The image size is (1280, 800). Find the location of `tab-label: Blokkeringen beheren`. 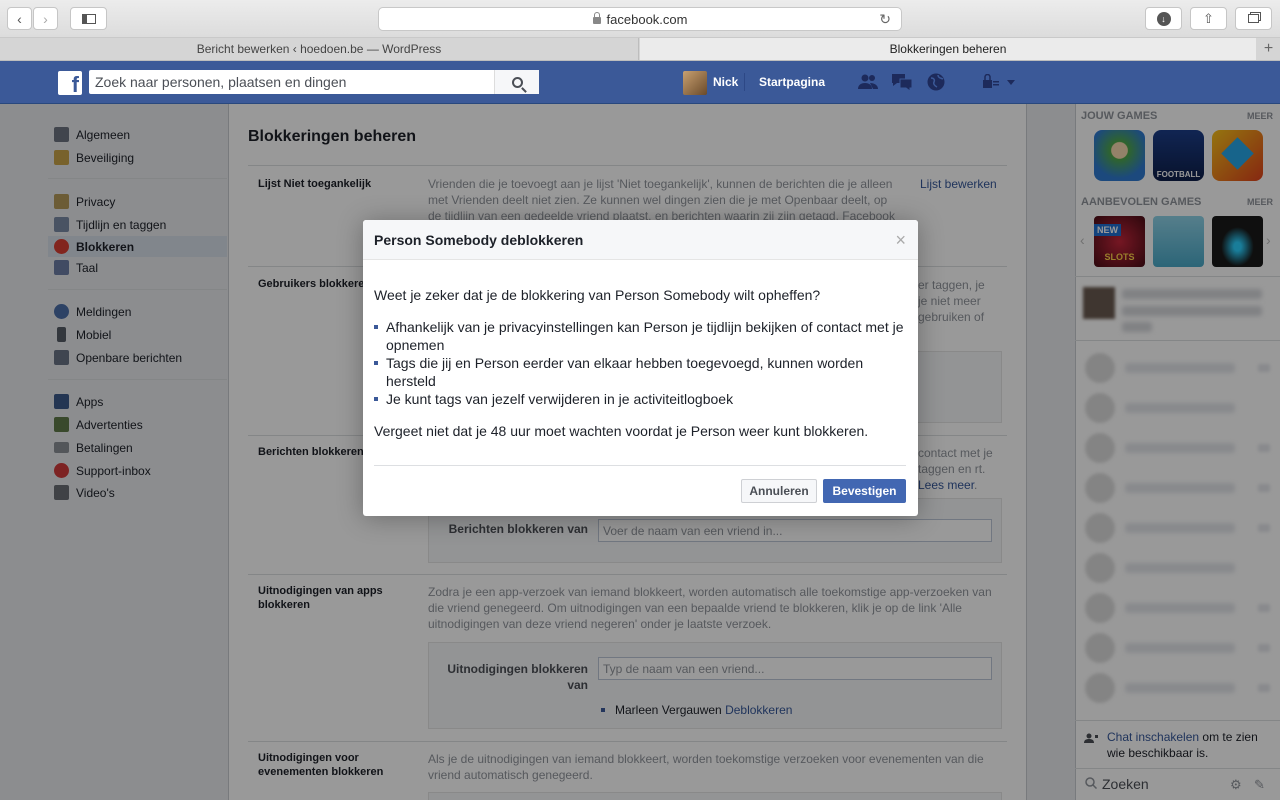

tab-label: Blokkeringen beheren is located at coordinates (948, 49).